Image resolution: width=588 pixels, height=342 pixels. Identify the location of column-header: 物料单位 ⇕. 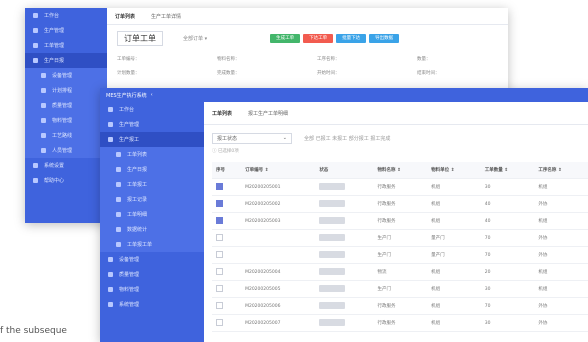
(454, 170).